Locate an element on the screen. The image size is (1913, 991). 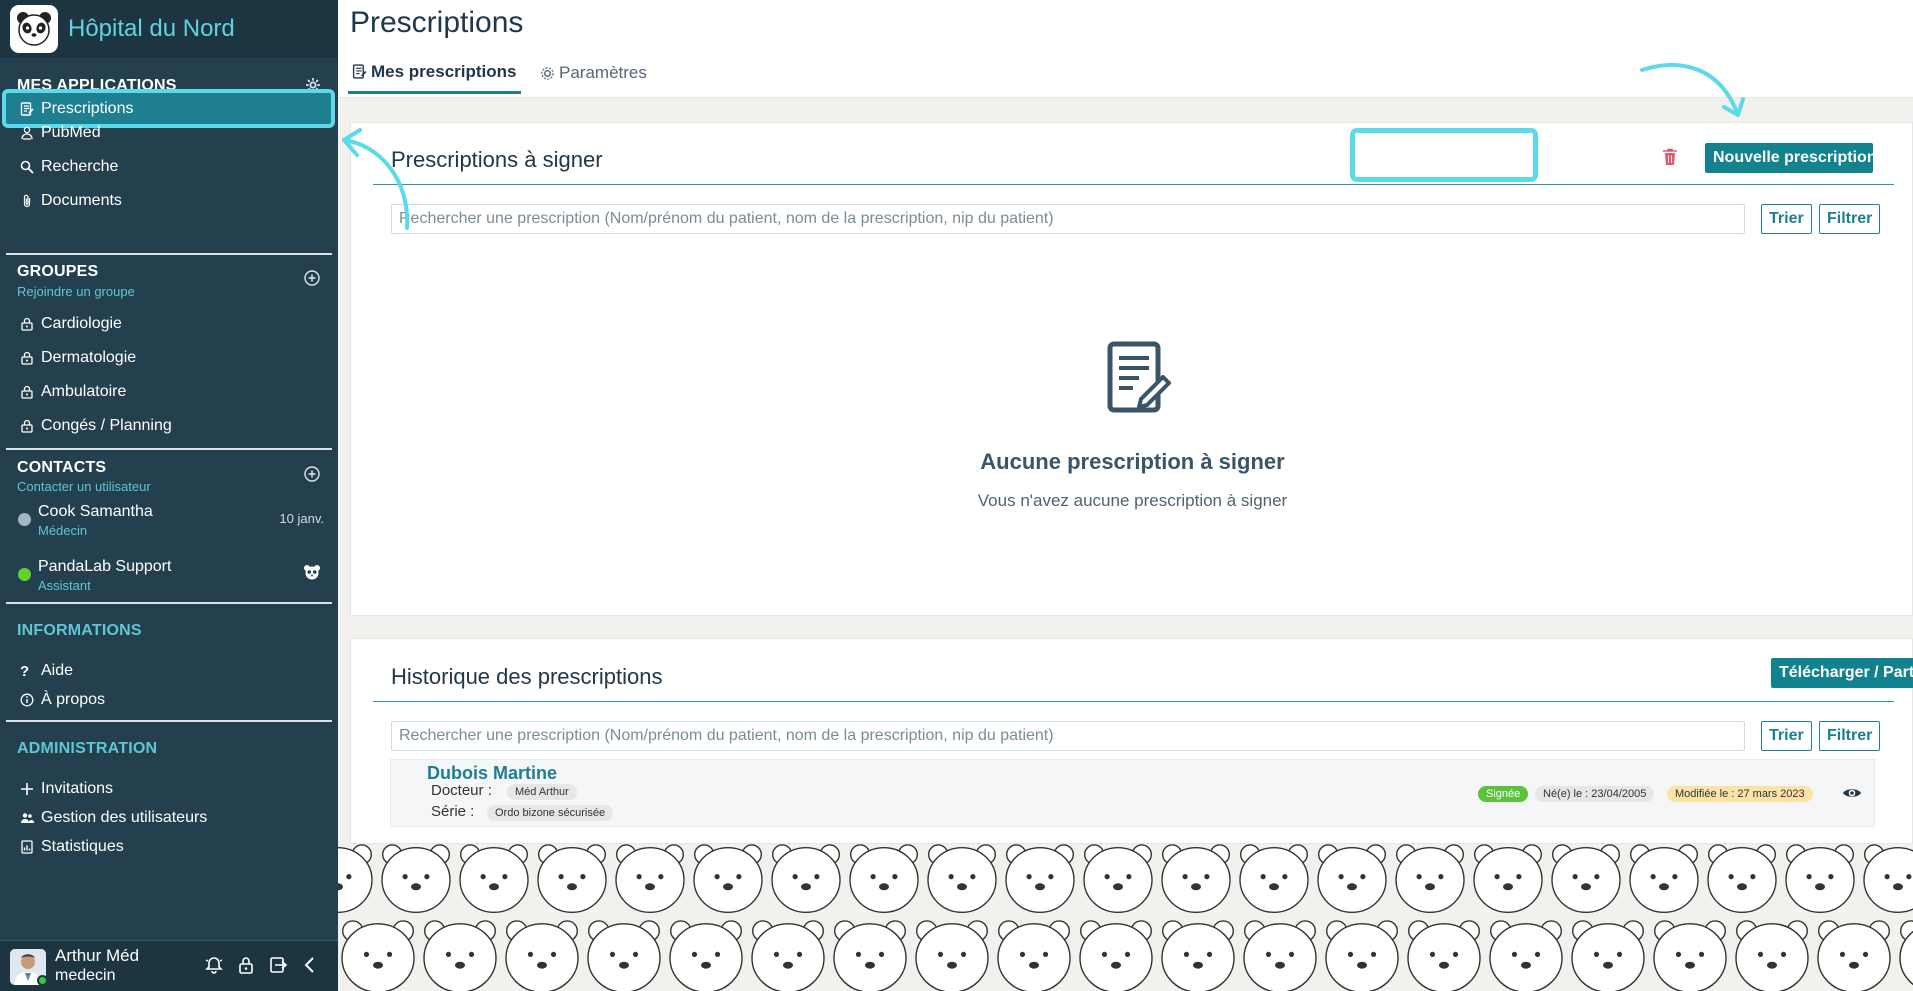
birthdate-chip: Né(e) le : 23/04/2005 is located at coordinates (1595, 794).